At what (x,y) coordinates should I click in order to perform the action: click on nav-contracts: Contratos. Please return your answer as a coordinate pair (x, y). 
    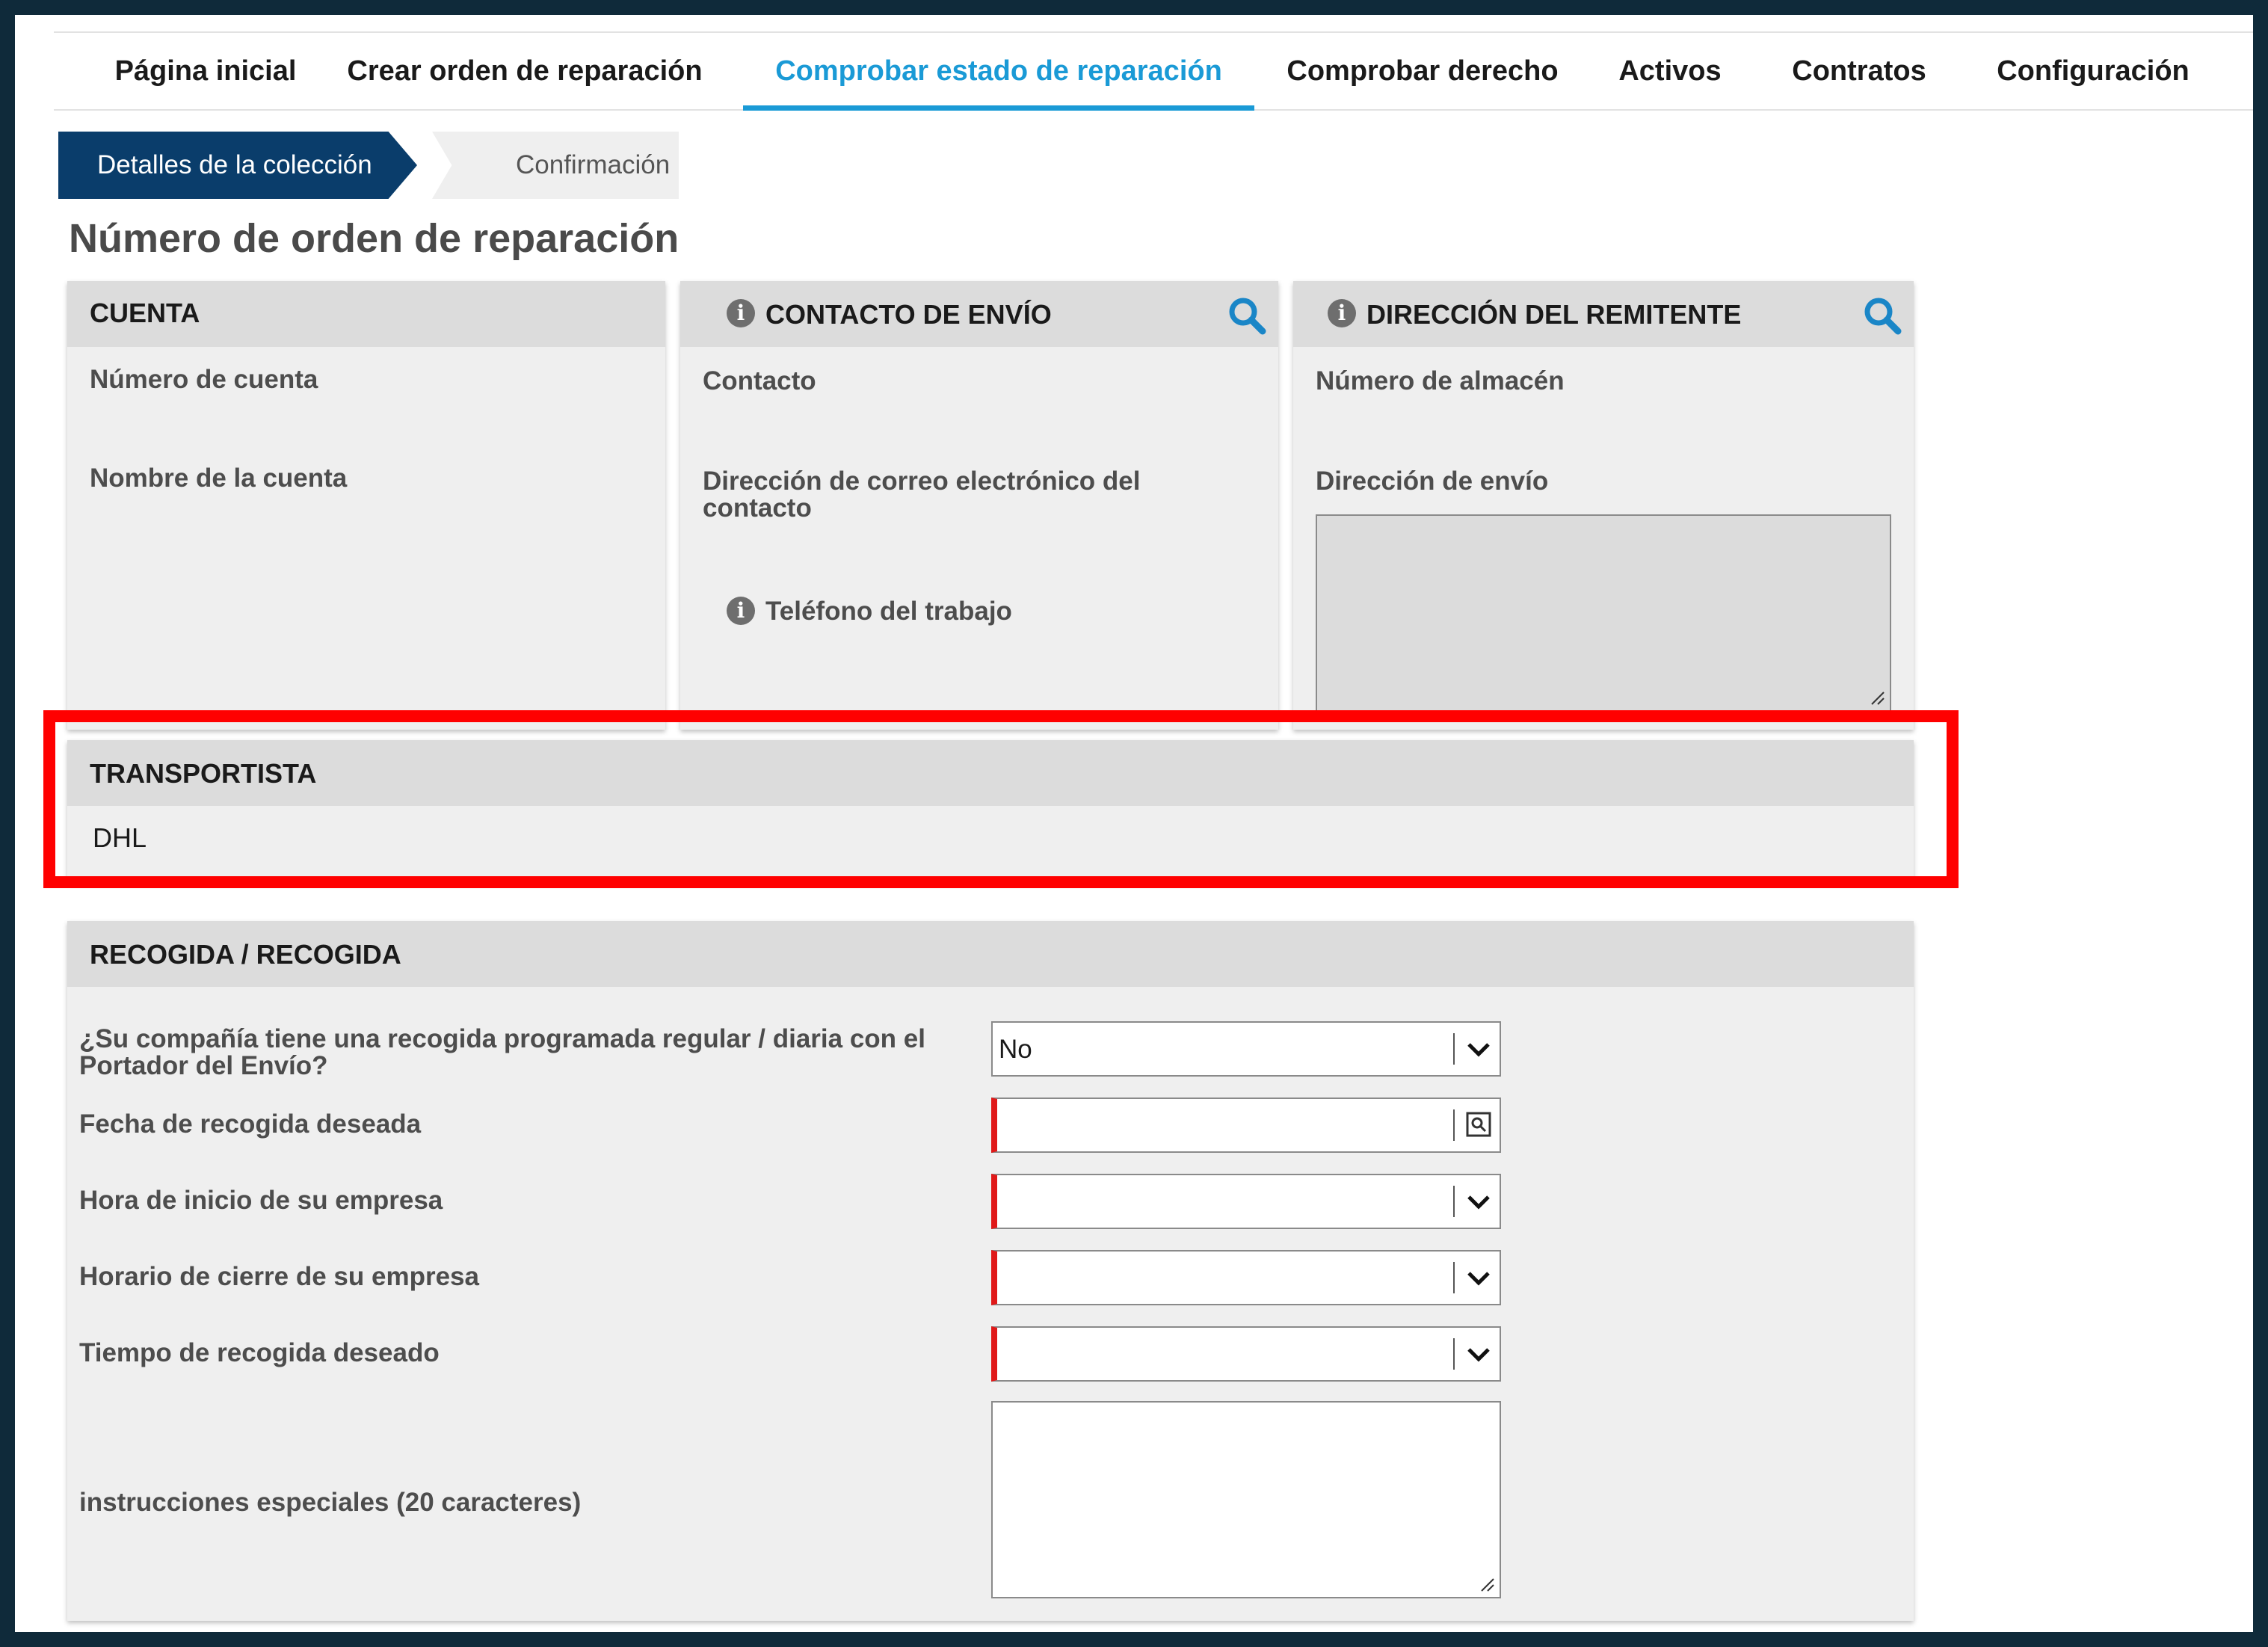
    Looking at the image, I should click on (1859, 71).